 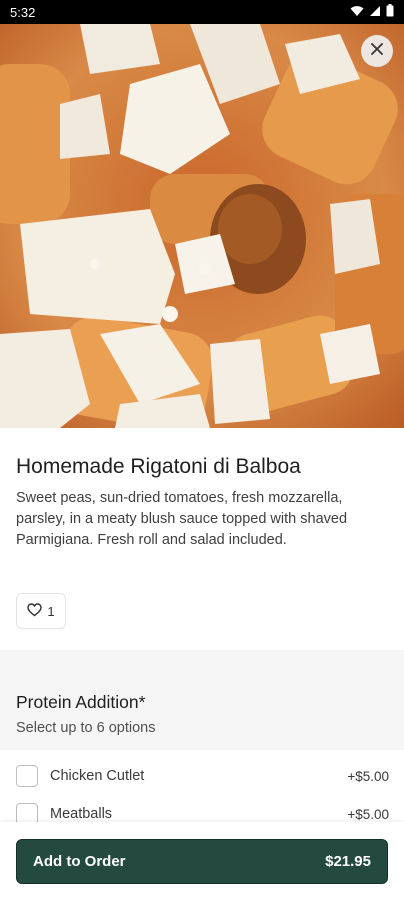 What do you see at coordinates (97, 776) in the screenshot?
I see `option-label: Chicken Cutlet` at bounding box center [97, 776].